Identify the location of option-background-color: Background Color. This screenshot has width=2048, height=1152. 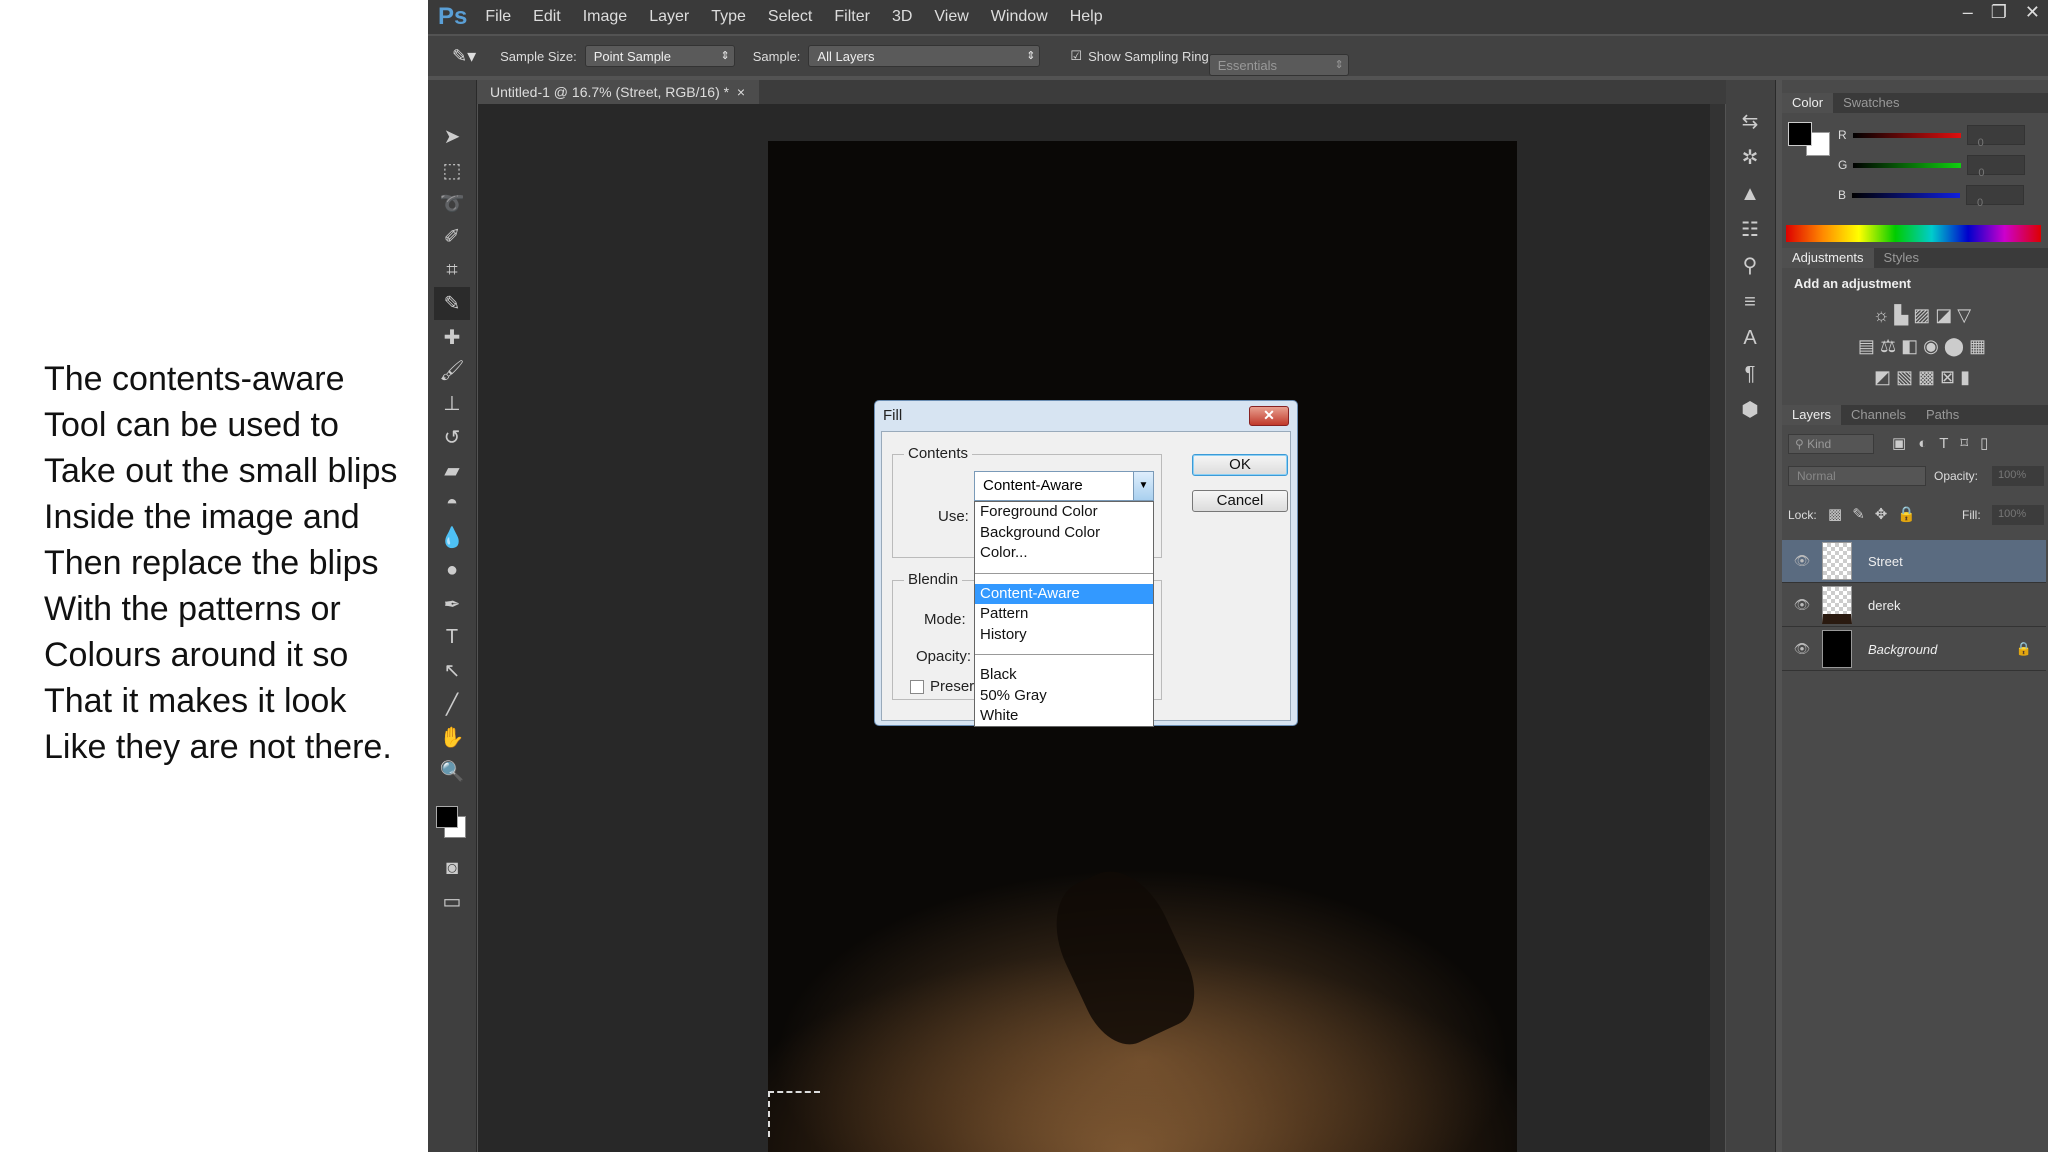
(1064, 533).